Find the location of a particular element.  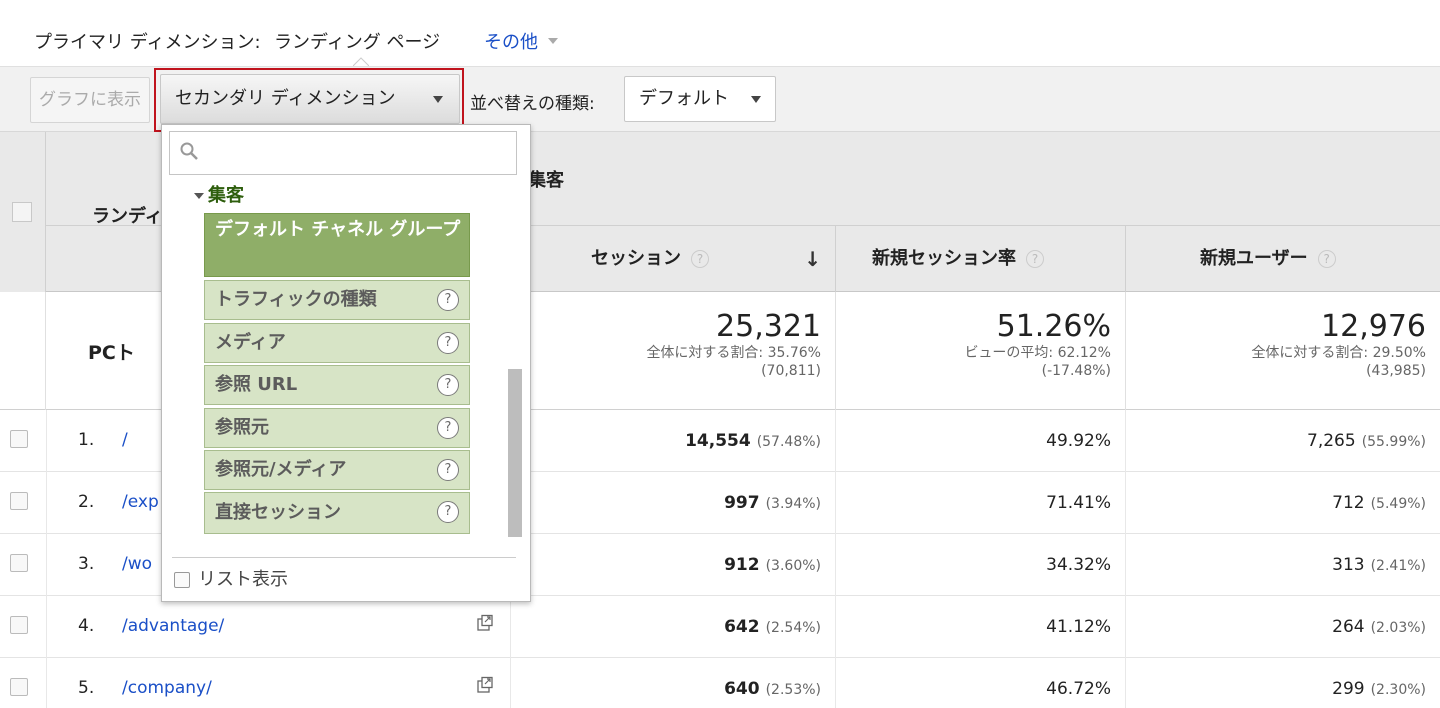

new-users-value: 313 is located at coordinates (1348, 565).